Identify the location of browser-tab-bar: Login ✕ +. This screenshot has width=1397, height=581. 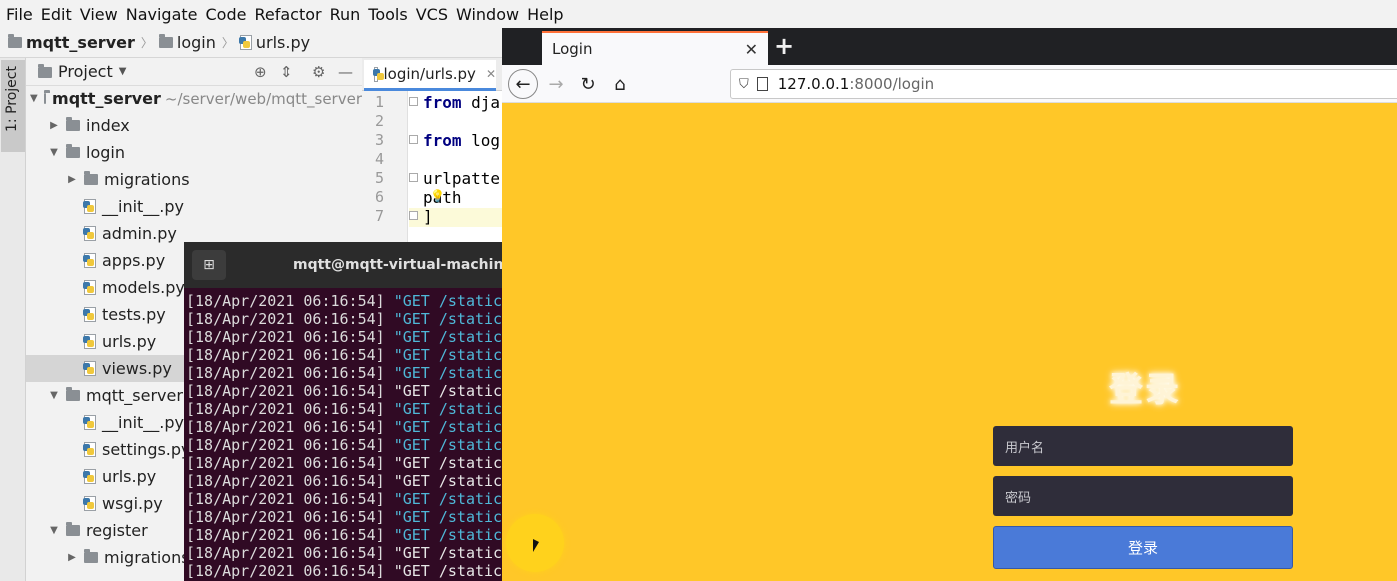
(949, 46).